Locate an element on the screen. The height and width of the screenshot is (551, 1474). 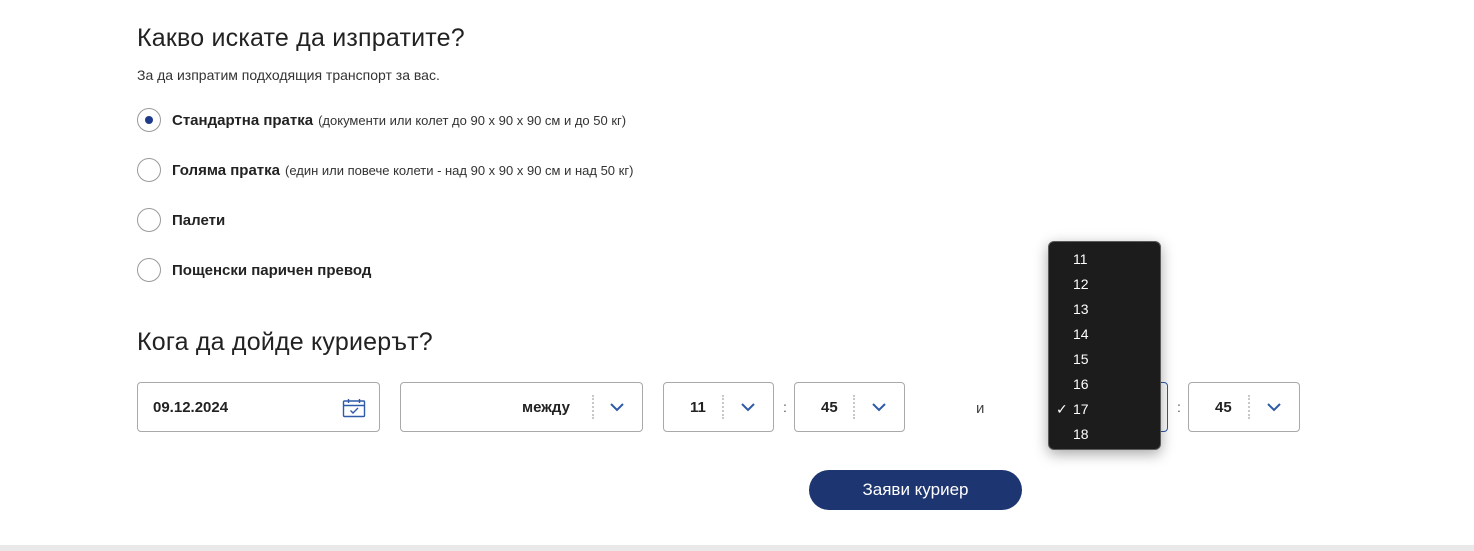
radio-label: Пощенски паричен превод is located at coordinates (272, 270).